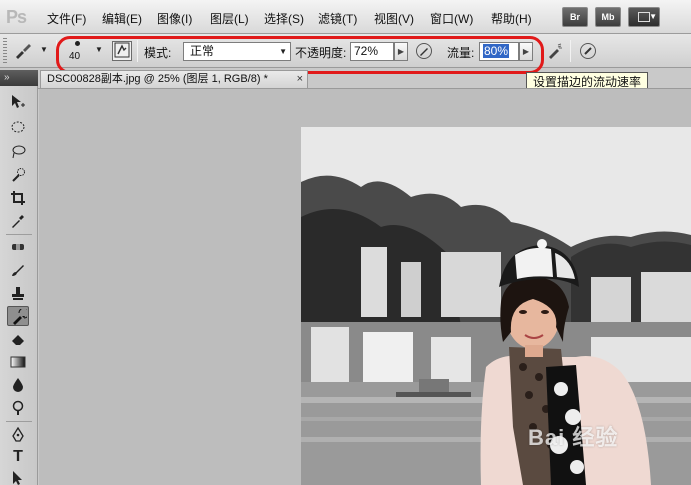 This screenshot has height=485, width=691. Describe the element at coordinates (575, 17) in the screenshot. I see `bridge-button: Br` at that location.